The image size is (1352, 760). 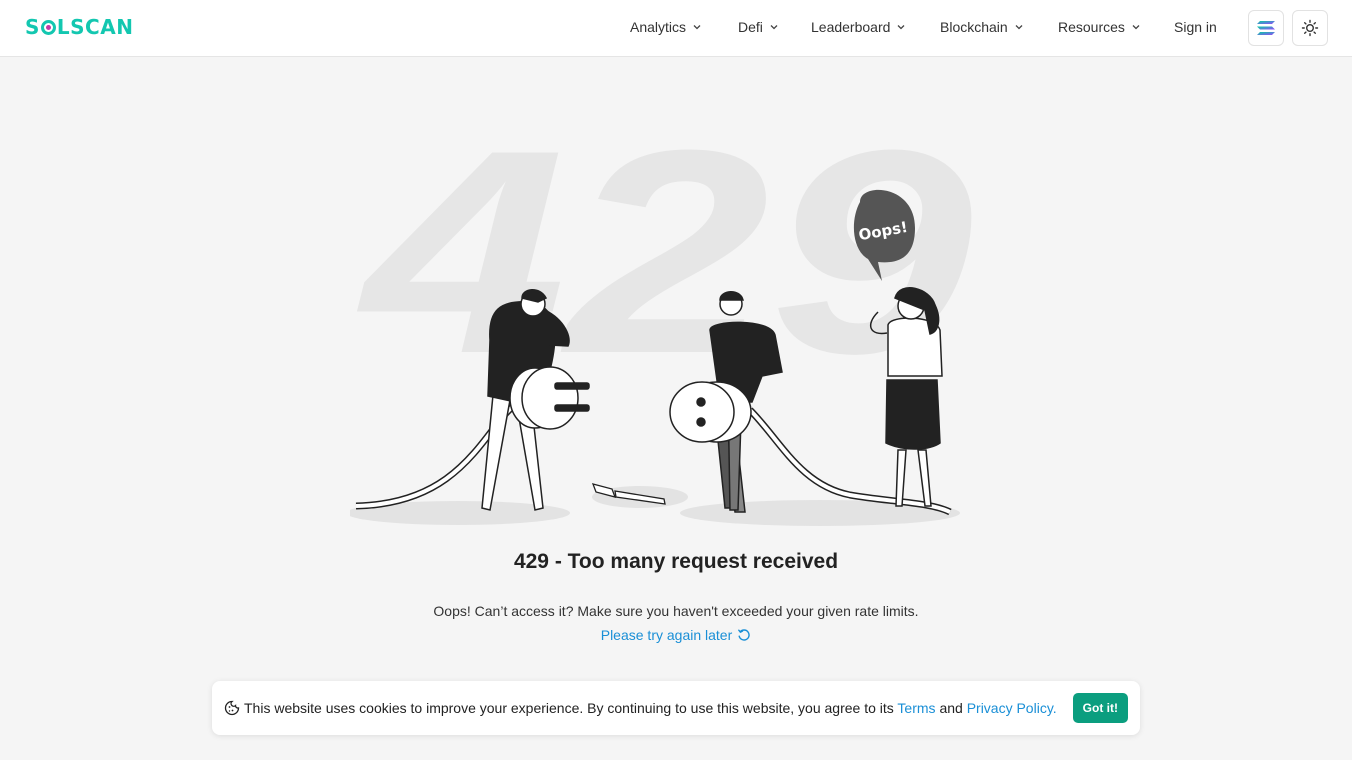 I want to click on nav-defi-label: Defi, so click(x=750, y=27).